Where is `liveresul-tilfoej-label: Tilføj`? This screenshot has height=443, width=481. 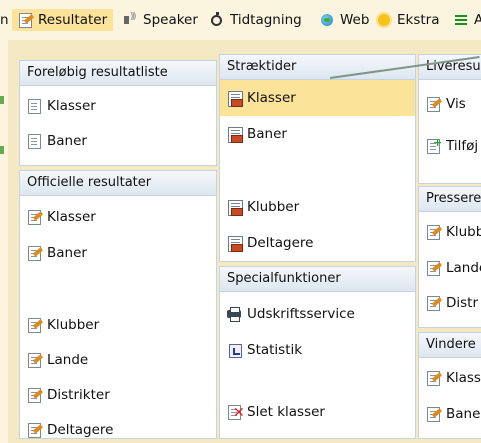 liveresul-tilfoej-label: Tilføj is located at coordinates (462, 146).